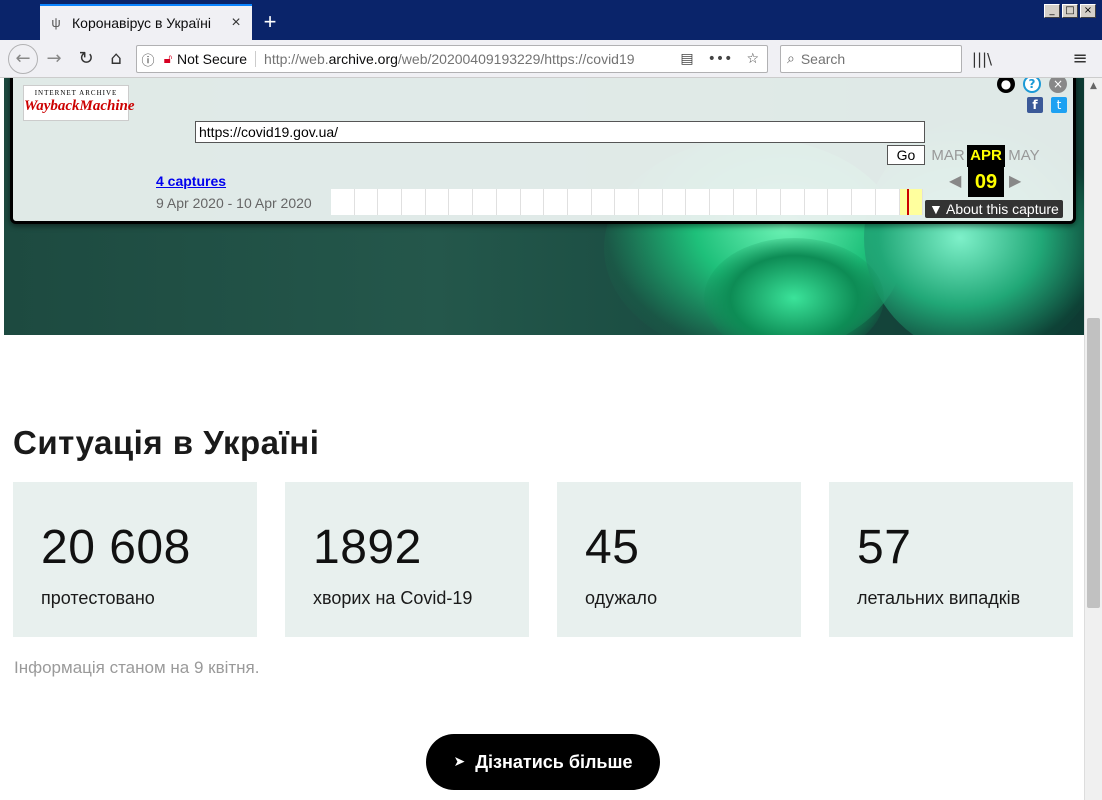 The height and width of the screenshot is (800, 1102). Describe the element at coordinates (98, 598) in the screenshot. I see `stat-label: протестовано` at that location.